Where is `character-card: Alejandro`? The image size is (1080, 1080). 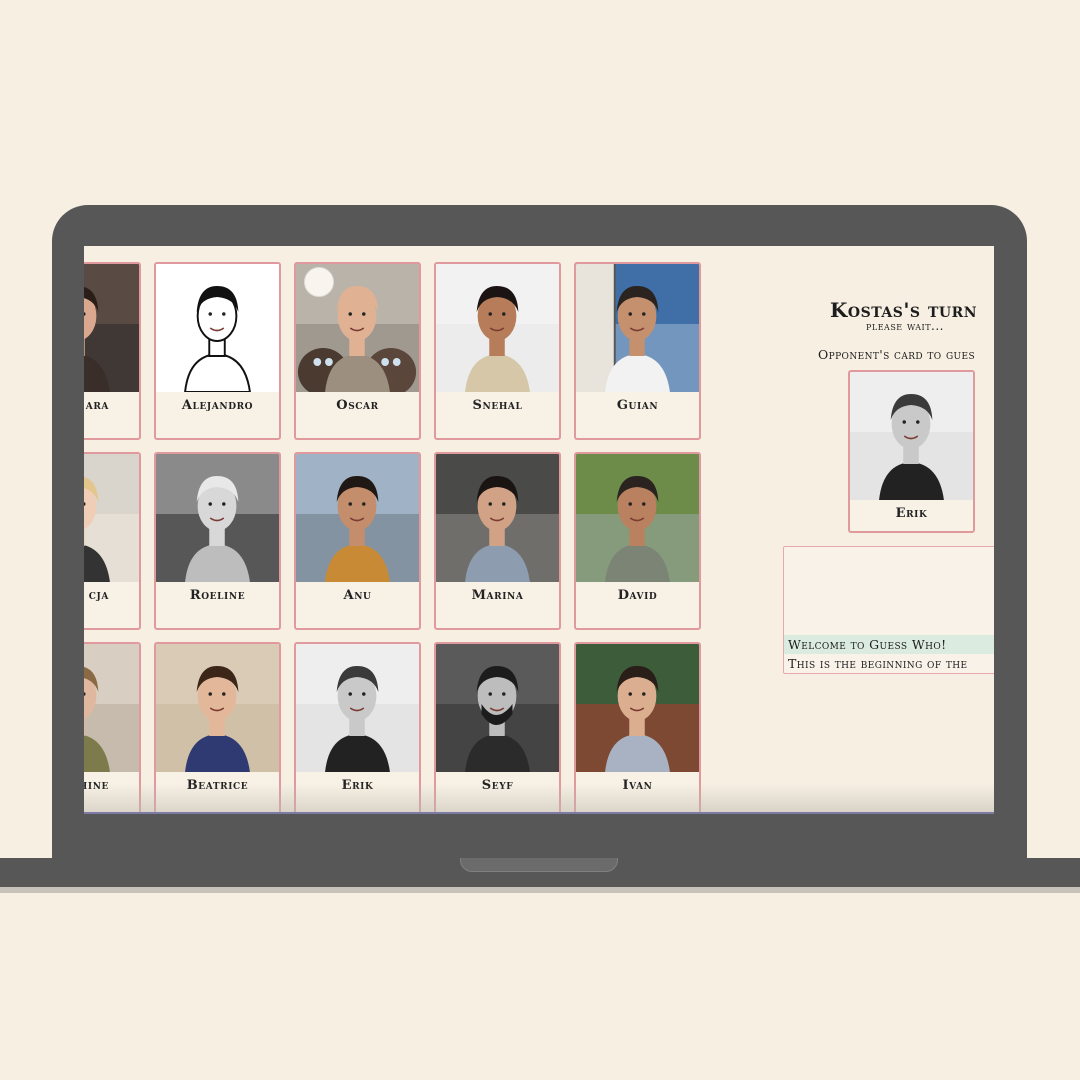
character-card: Alejandro is located at coordinates (217, 351).